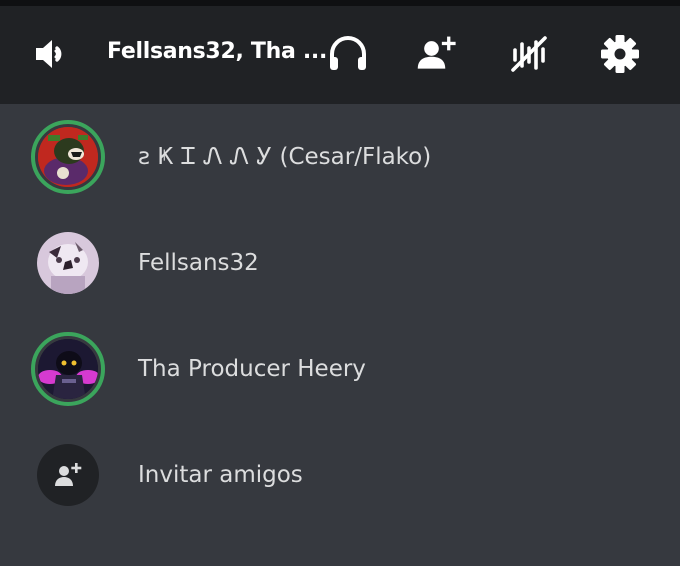 Image resolution: width=680 pixels, height=566 pixels. Describe the element at coordinates (52, 54) in the screenshot. I see `speaker-icon` at that location.